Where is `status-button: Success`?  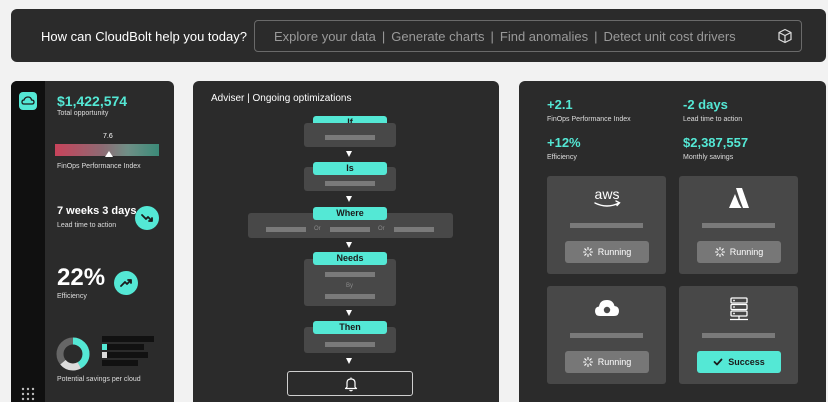 status-button: Success is located at coordinates (739, 362).